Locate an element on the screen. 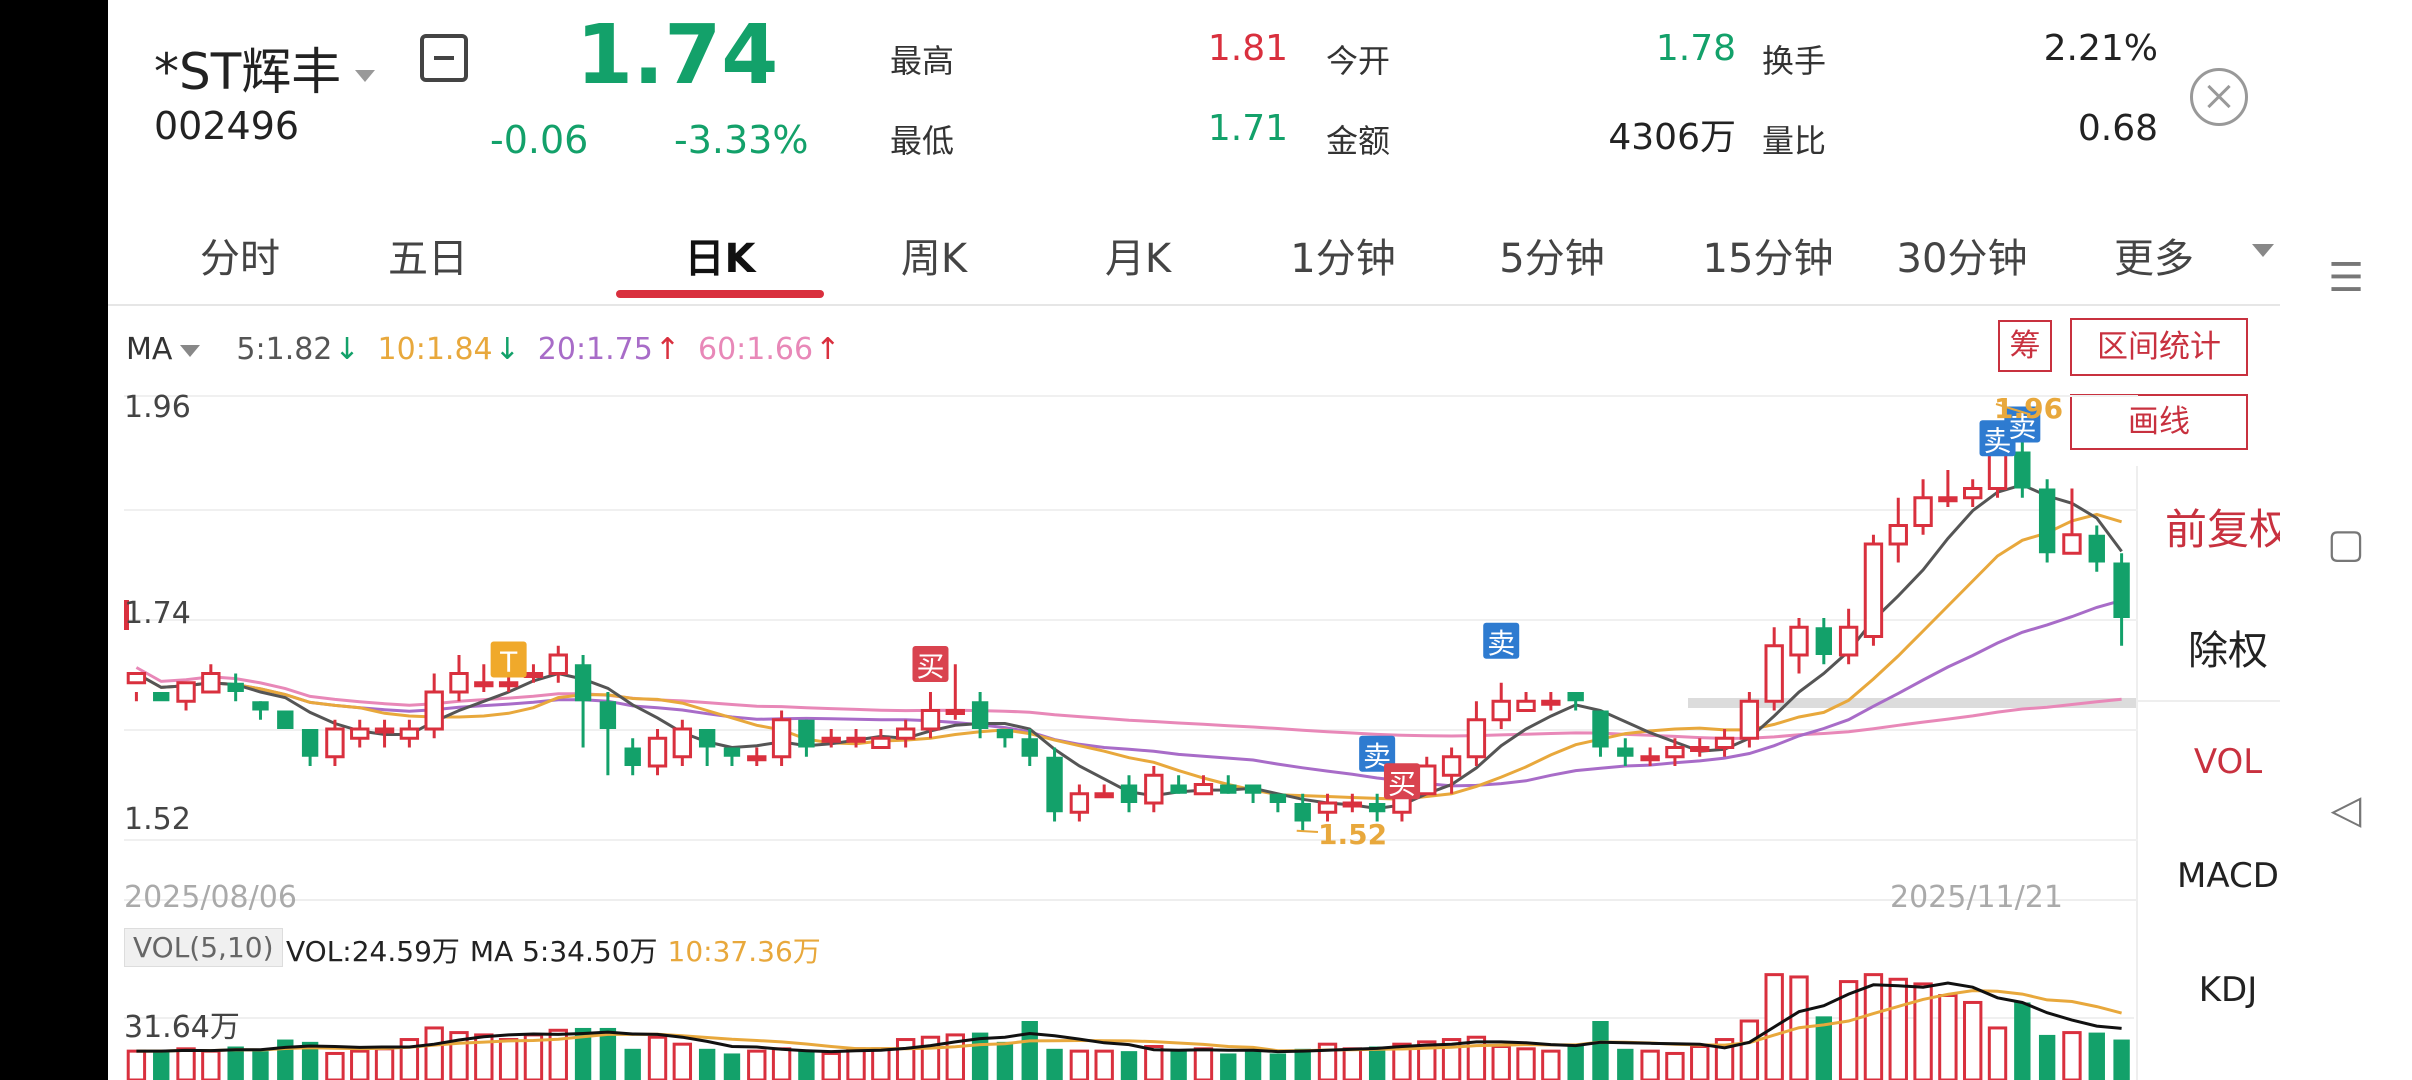 The width and height of the screenshot is (2412, 1080). sell-marker: 卖 is located at coordinates (1501, 643).